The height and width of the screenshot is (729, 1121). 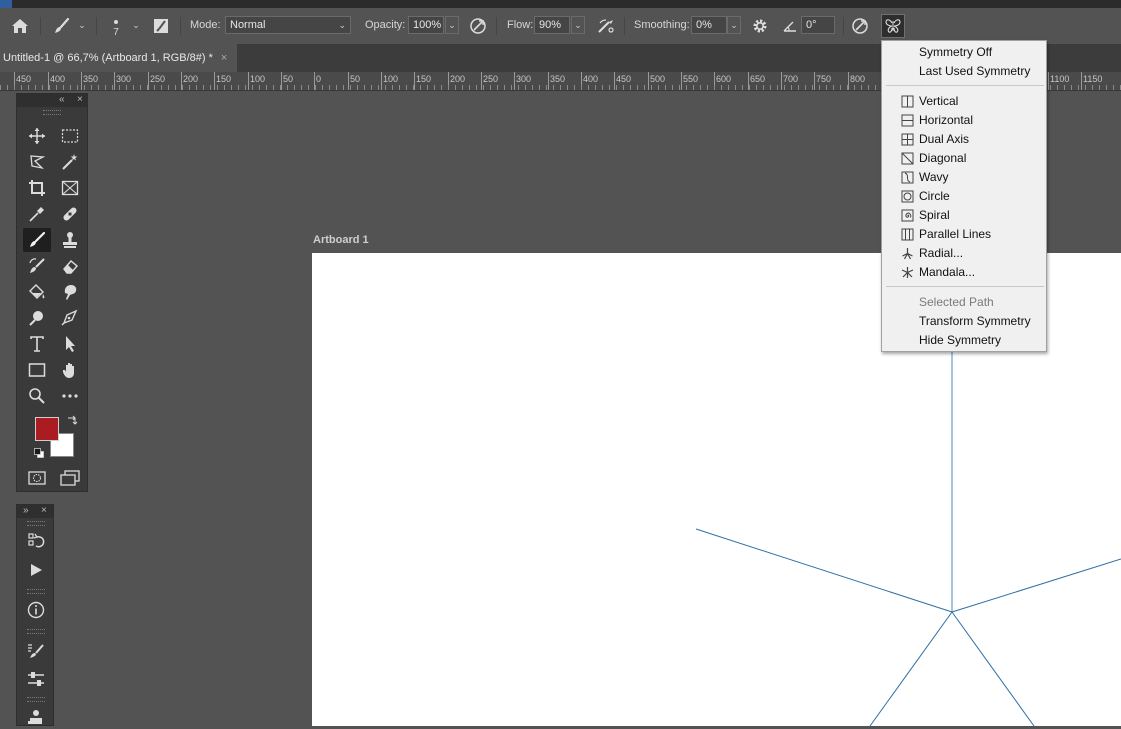 What do you see at coordinates (37, 214) in the screenshot?
I see `eyedropper-icon` at bounding box center [37, 214].